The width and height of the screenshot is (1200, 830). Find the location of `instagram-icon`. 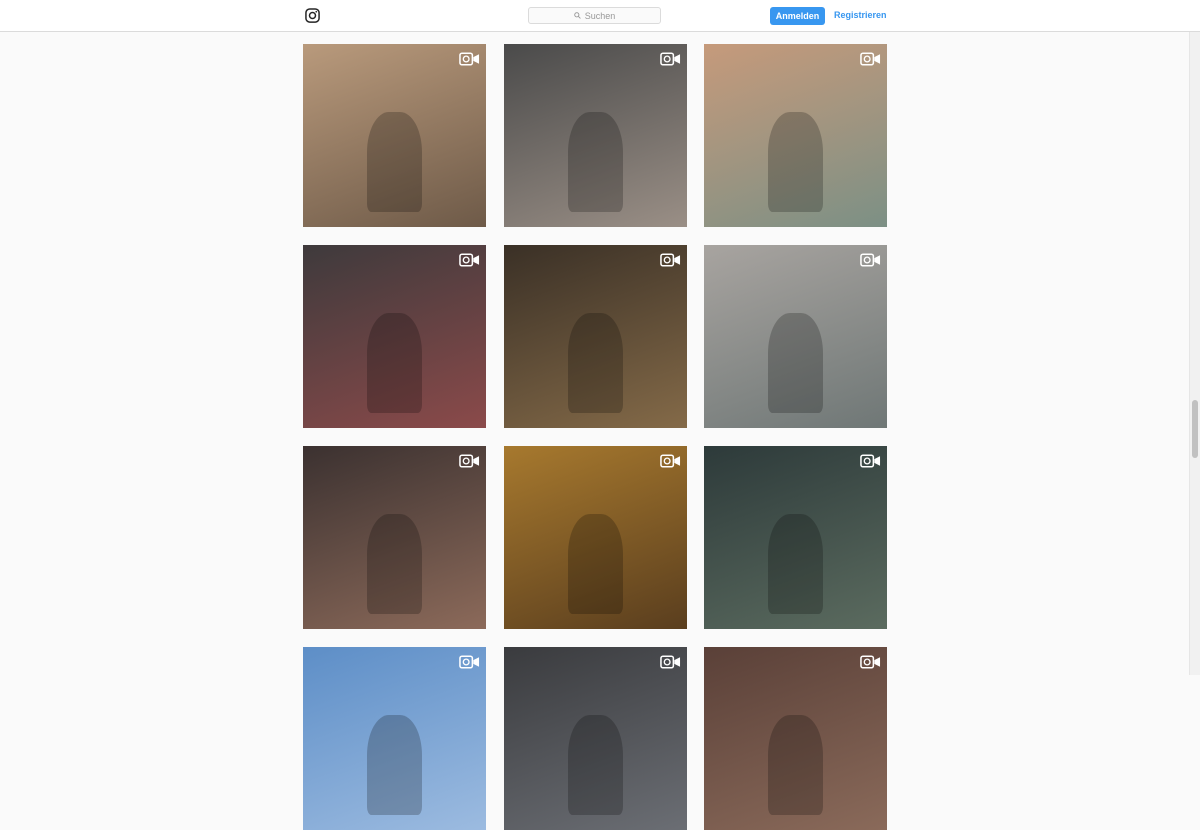

instagram-icon is located at coordinates (312, 15).